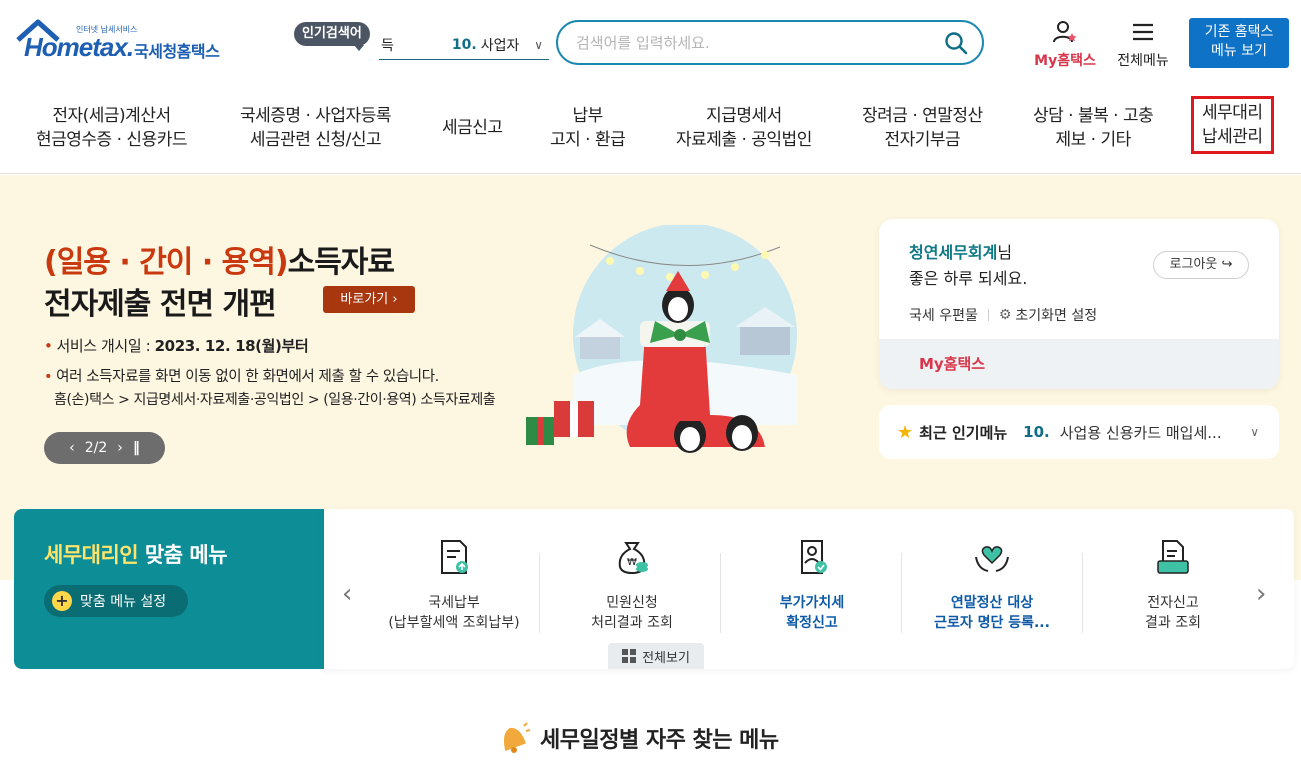  I want to click on search-box, so click(770, 42).